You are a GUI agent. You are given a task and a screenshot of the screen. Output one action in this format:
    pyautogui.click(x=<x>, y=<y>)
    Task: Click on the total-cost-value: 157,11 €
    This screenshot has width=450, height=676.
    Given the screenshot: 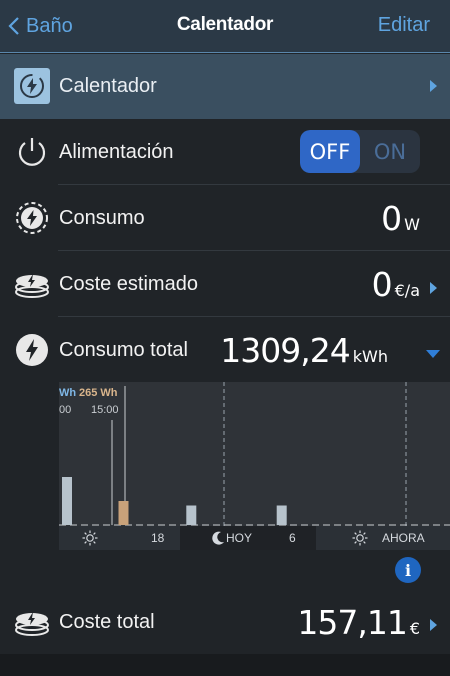 What is the action you would take?
    pyautogui.click(x=358, y=622)
    